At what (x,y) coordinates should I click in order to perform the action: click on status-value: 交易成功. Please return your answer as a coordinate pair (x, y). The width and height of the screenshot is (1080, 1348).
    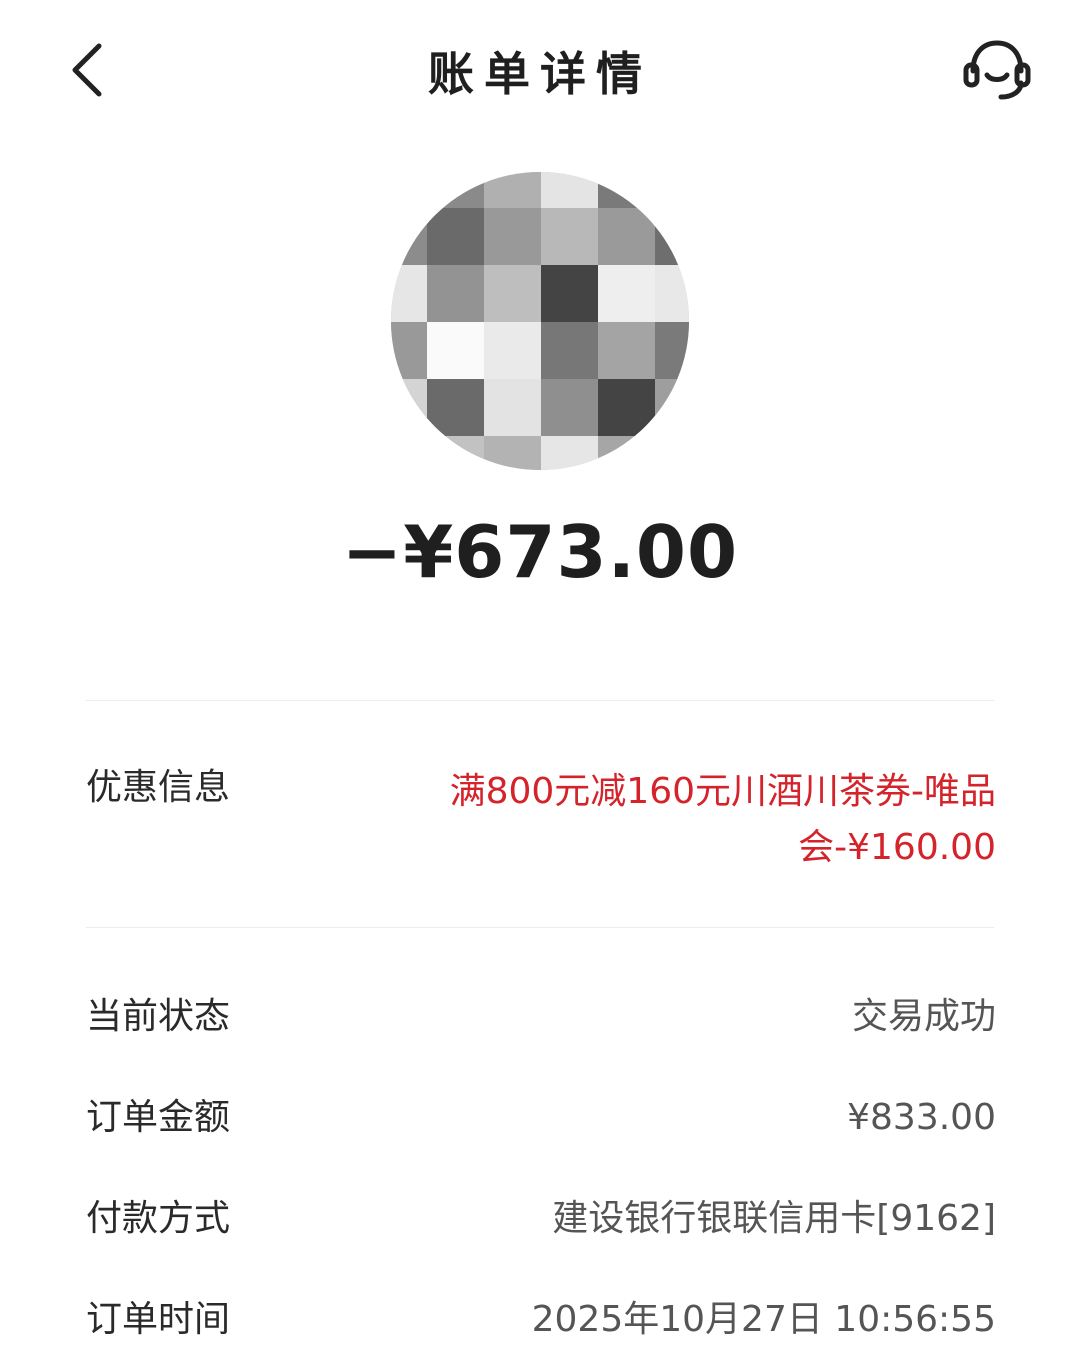
    Looking at the image, I should click on (923, 1016).